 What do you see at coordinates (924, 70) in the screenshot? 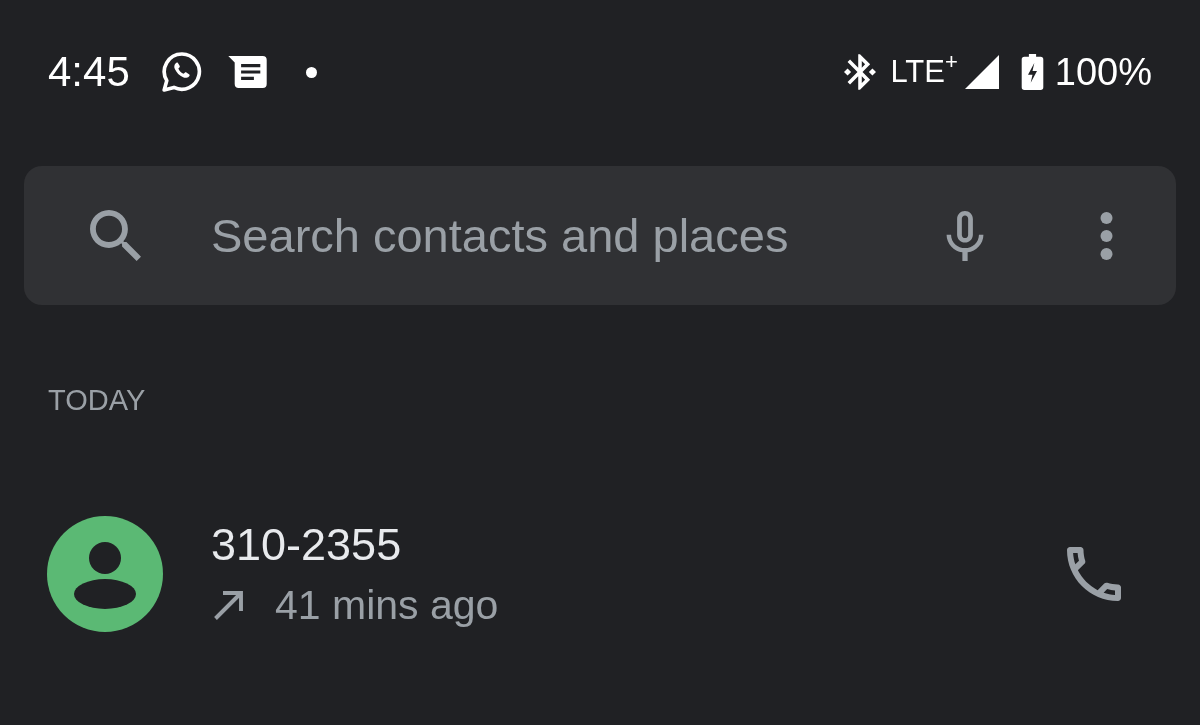
I see `network-type: LTE$^{+}$` at bounding box center [924, 70].